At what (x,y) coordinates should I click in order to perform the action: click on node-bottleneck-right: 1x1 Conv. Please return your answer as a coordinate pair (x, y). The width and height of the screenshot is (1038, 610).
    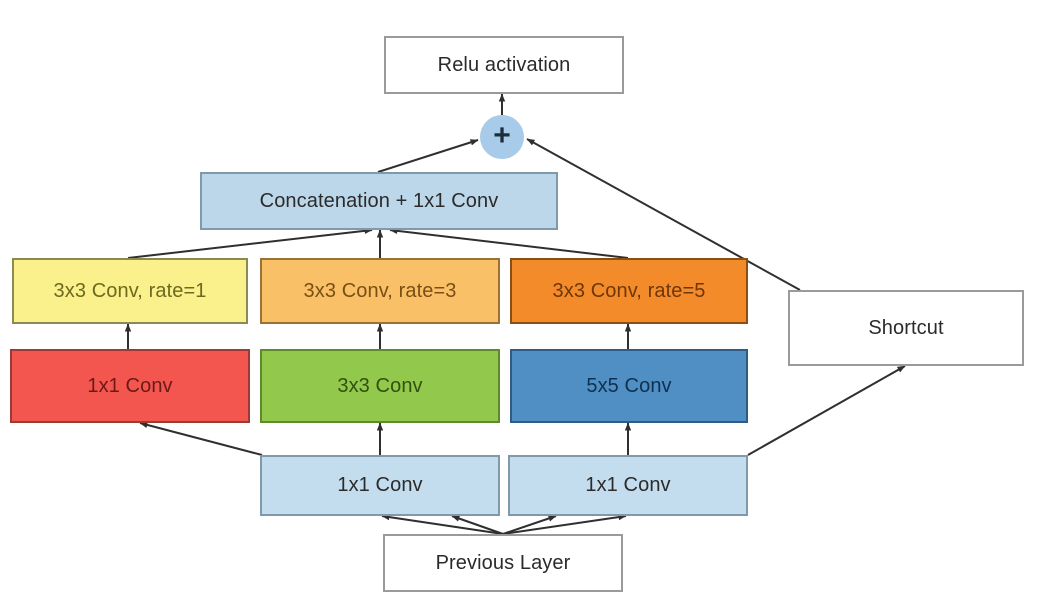
    Looking at the image, I should click on (628, 485).